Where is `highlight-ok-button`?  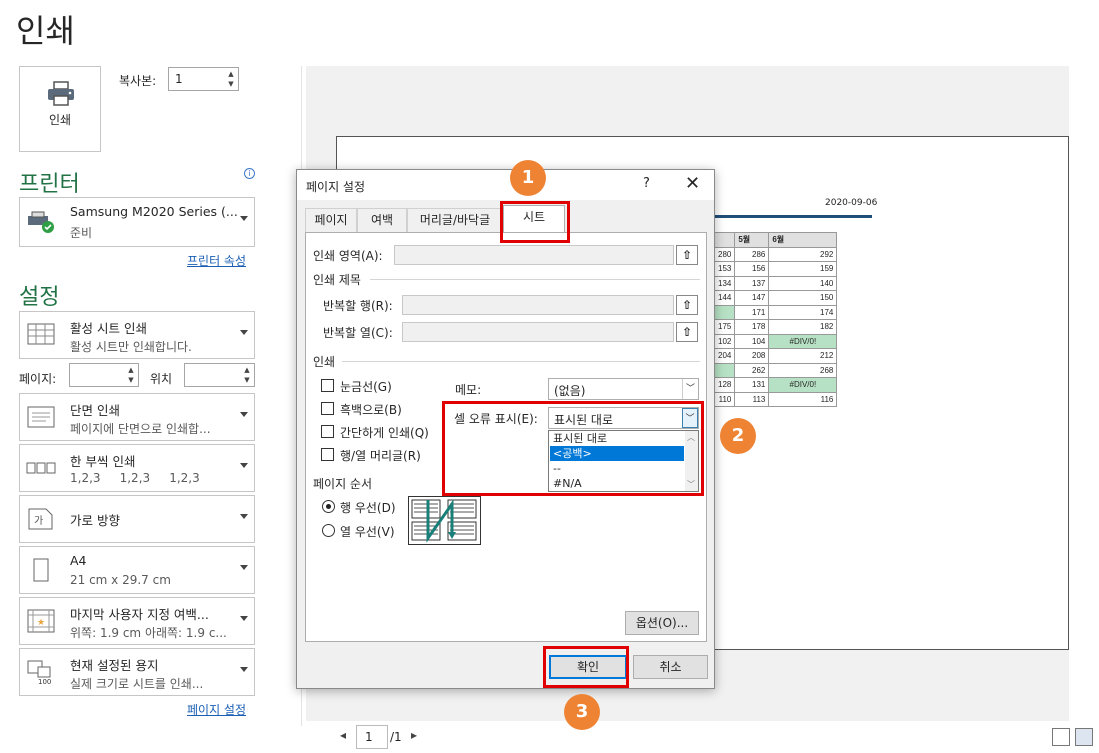
highlight-ok-button is located at coordinates (586, 667).